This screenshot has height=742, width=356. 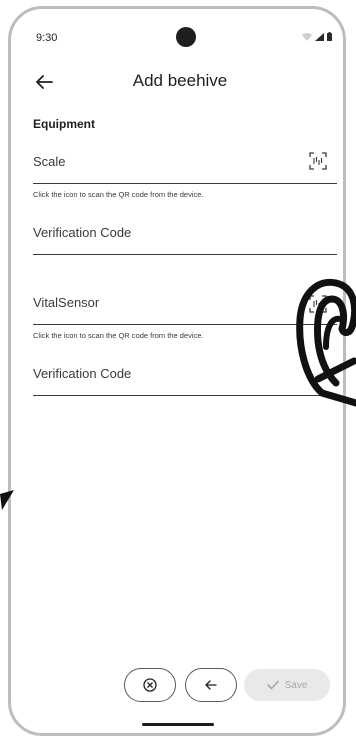 I want to click on camera-cutout, so click(x=186, y=37).